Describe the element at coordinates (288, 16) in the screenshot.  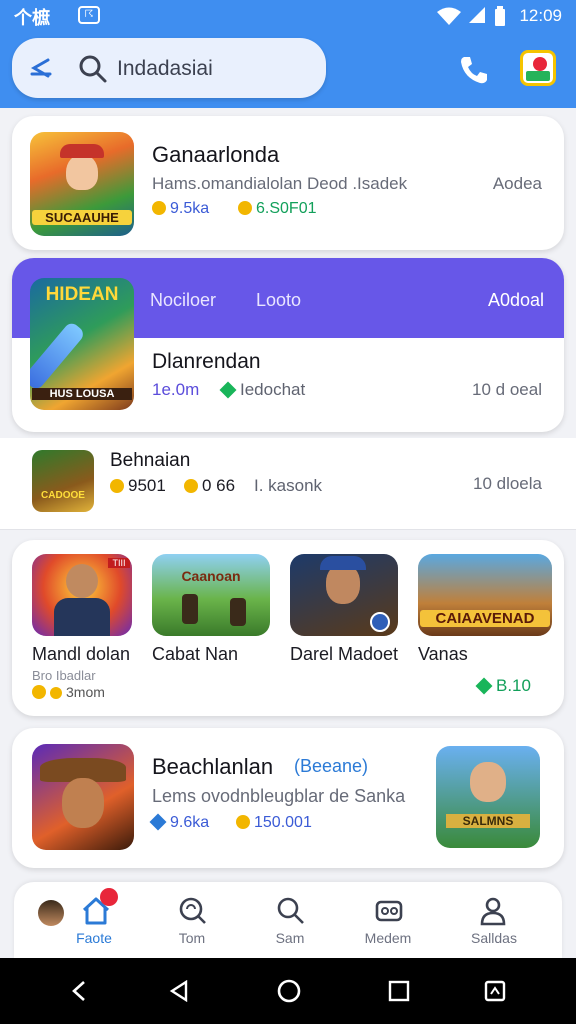
I see `status-bar: 个樜 ☈ 12:09` at that location.